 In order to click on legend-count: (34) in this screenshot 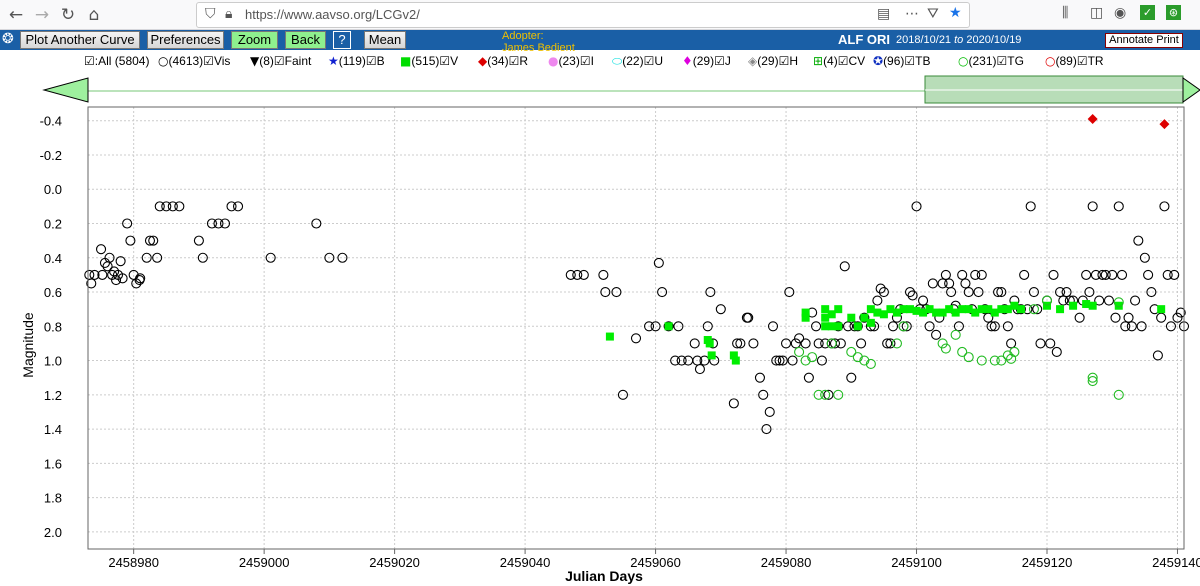, I will do `click(498, 61)`.